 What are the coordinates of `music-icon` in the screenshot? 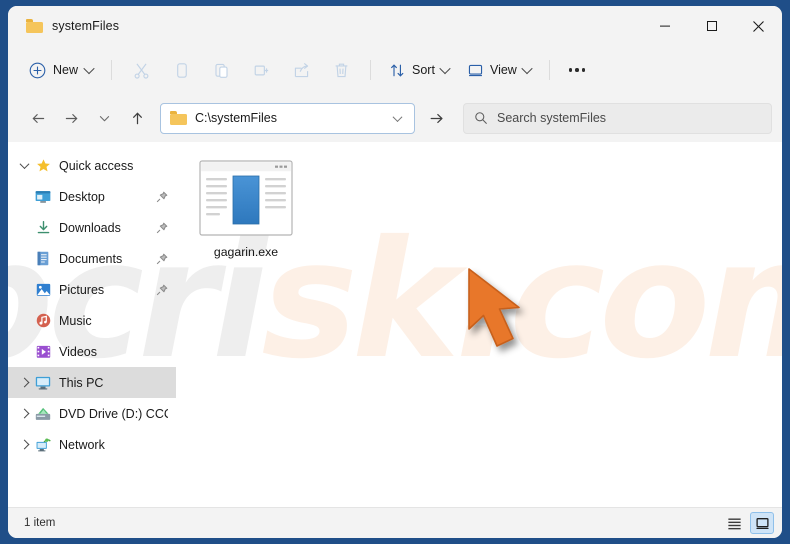 It's located at (43, 321).